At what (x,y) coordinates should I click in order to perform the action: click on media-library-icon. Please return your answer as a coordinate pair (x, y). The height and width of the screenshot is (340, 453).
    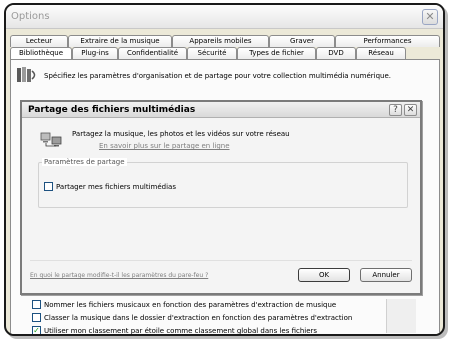
    Looking at the image, I should click on (26, 74).